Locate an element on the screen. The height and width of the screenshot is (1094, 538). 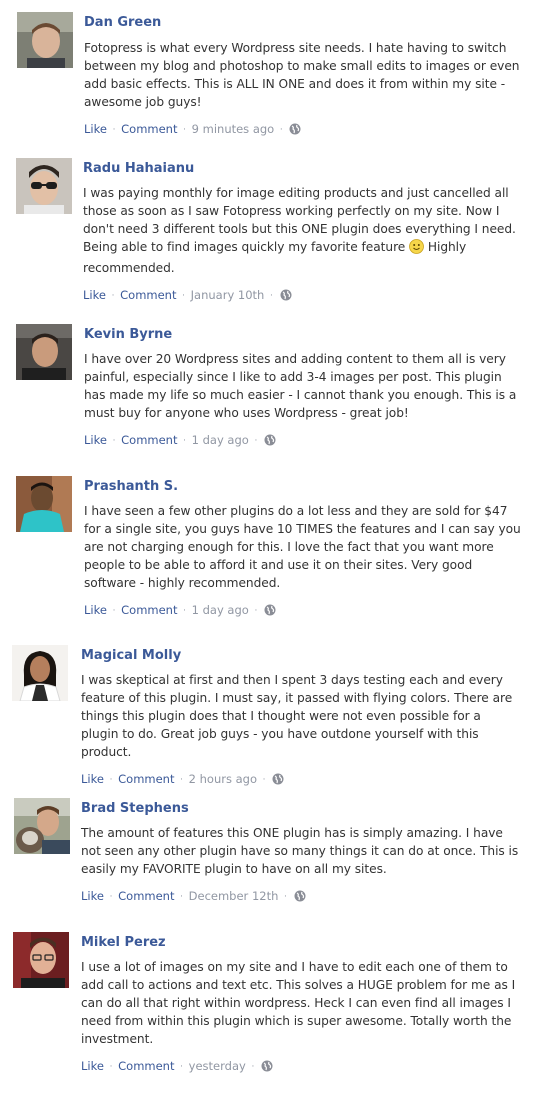
commenter-name: Kevin Byrne is located at coordinates (304, 335).